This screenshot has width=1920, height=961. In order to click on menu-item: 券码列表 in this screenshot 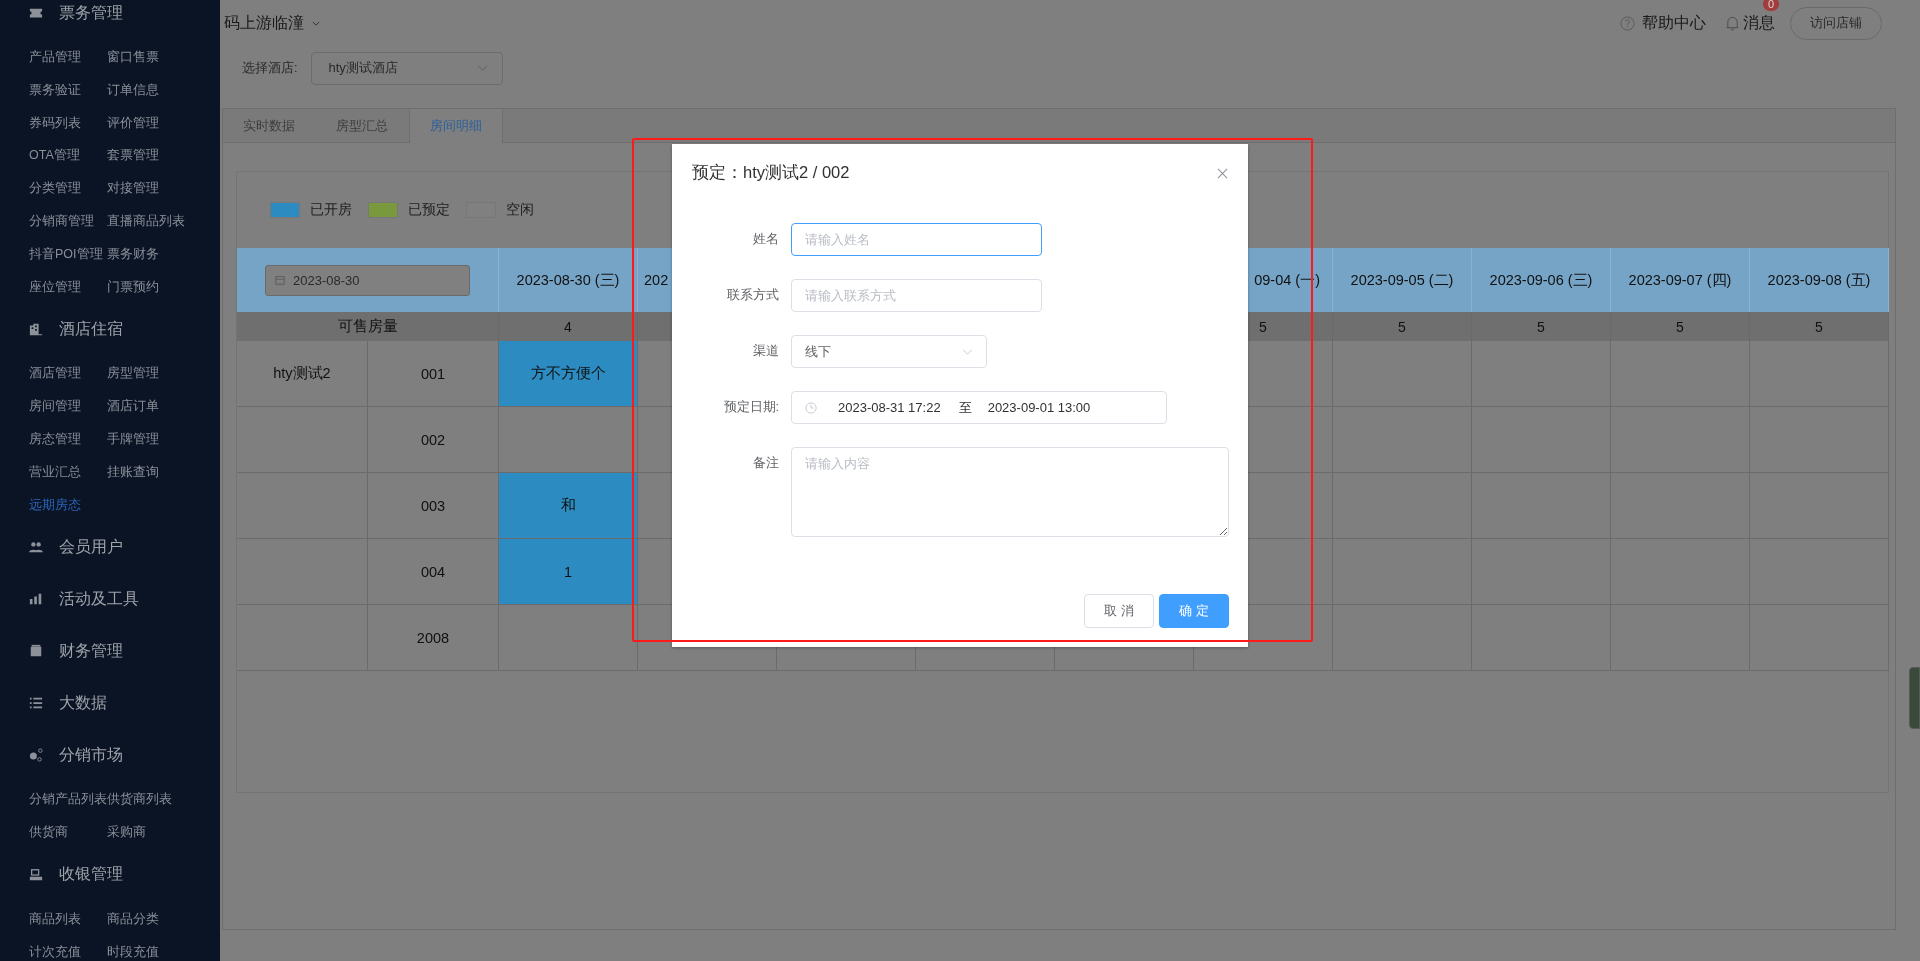, I will do `click(68, 123)`.